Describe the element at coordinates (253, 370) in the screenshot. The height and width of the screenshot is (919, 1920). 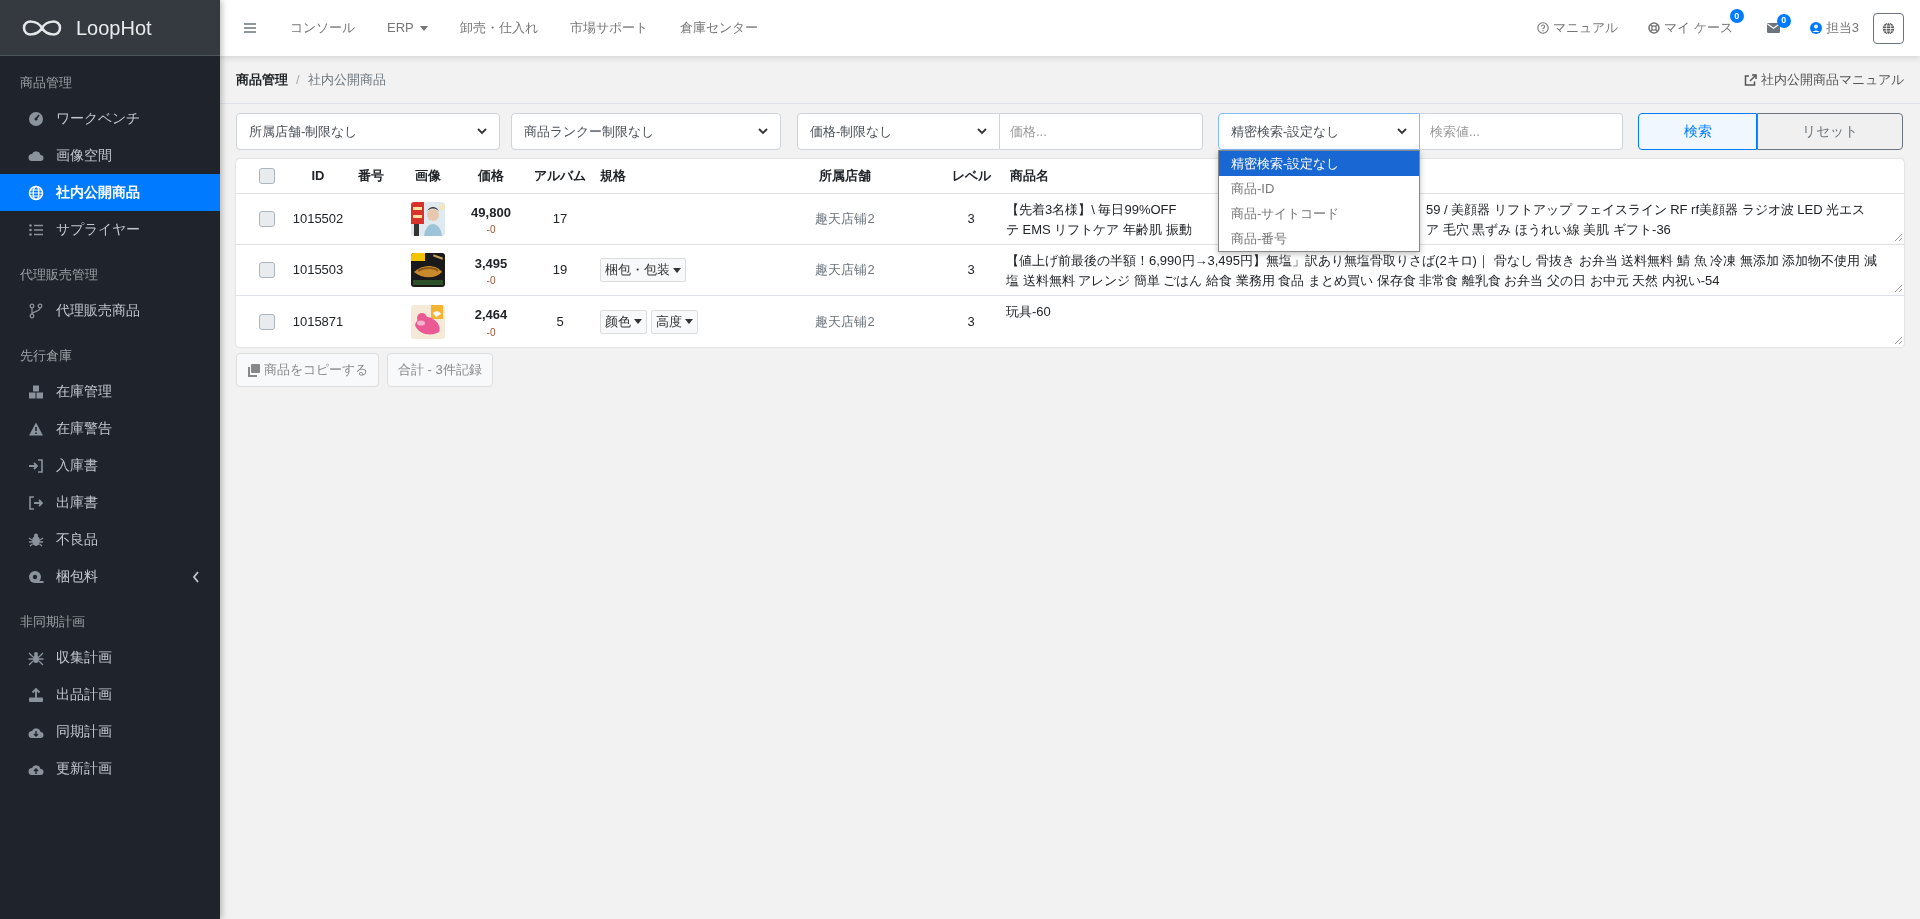
I see `copy-icon` at that location.